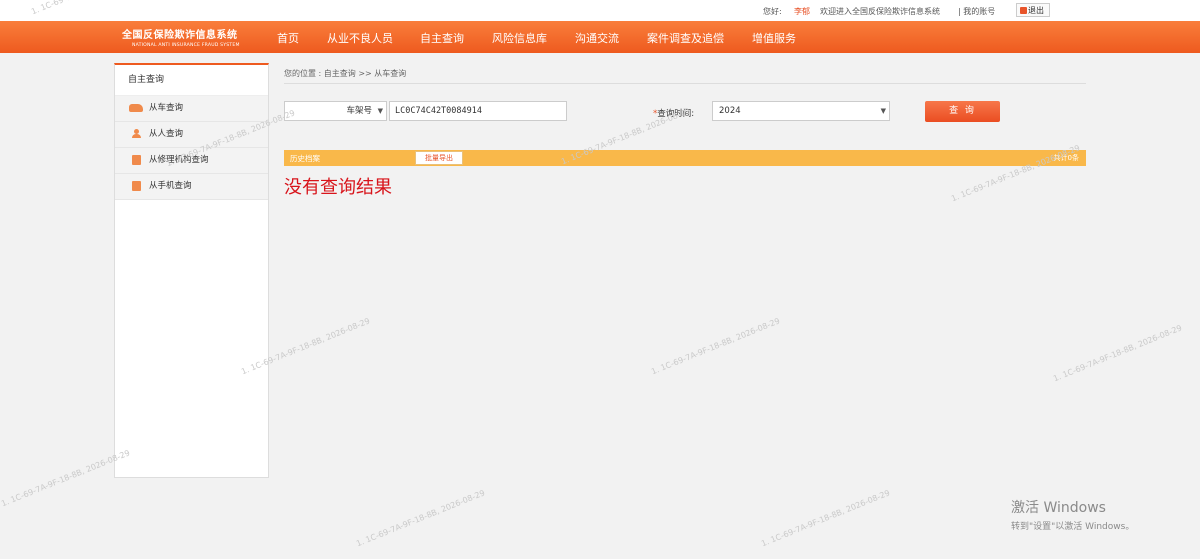 Image resolution: width=1200 pixels, height=559 pixels. Describe the element at coordinates (136, 133) in the screenshot. I see `person-icon` at that location.